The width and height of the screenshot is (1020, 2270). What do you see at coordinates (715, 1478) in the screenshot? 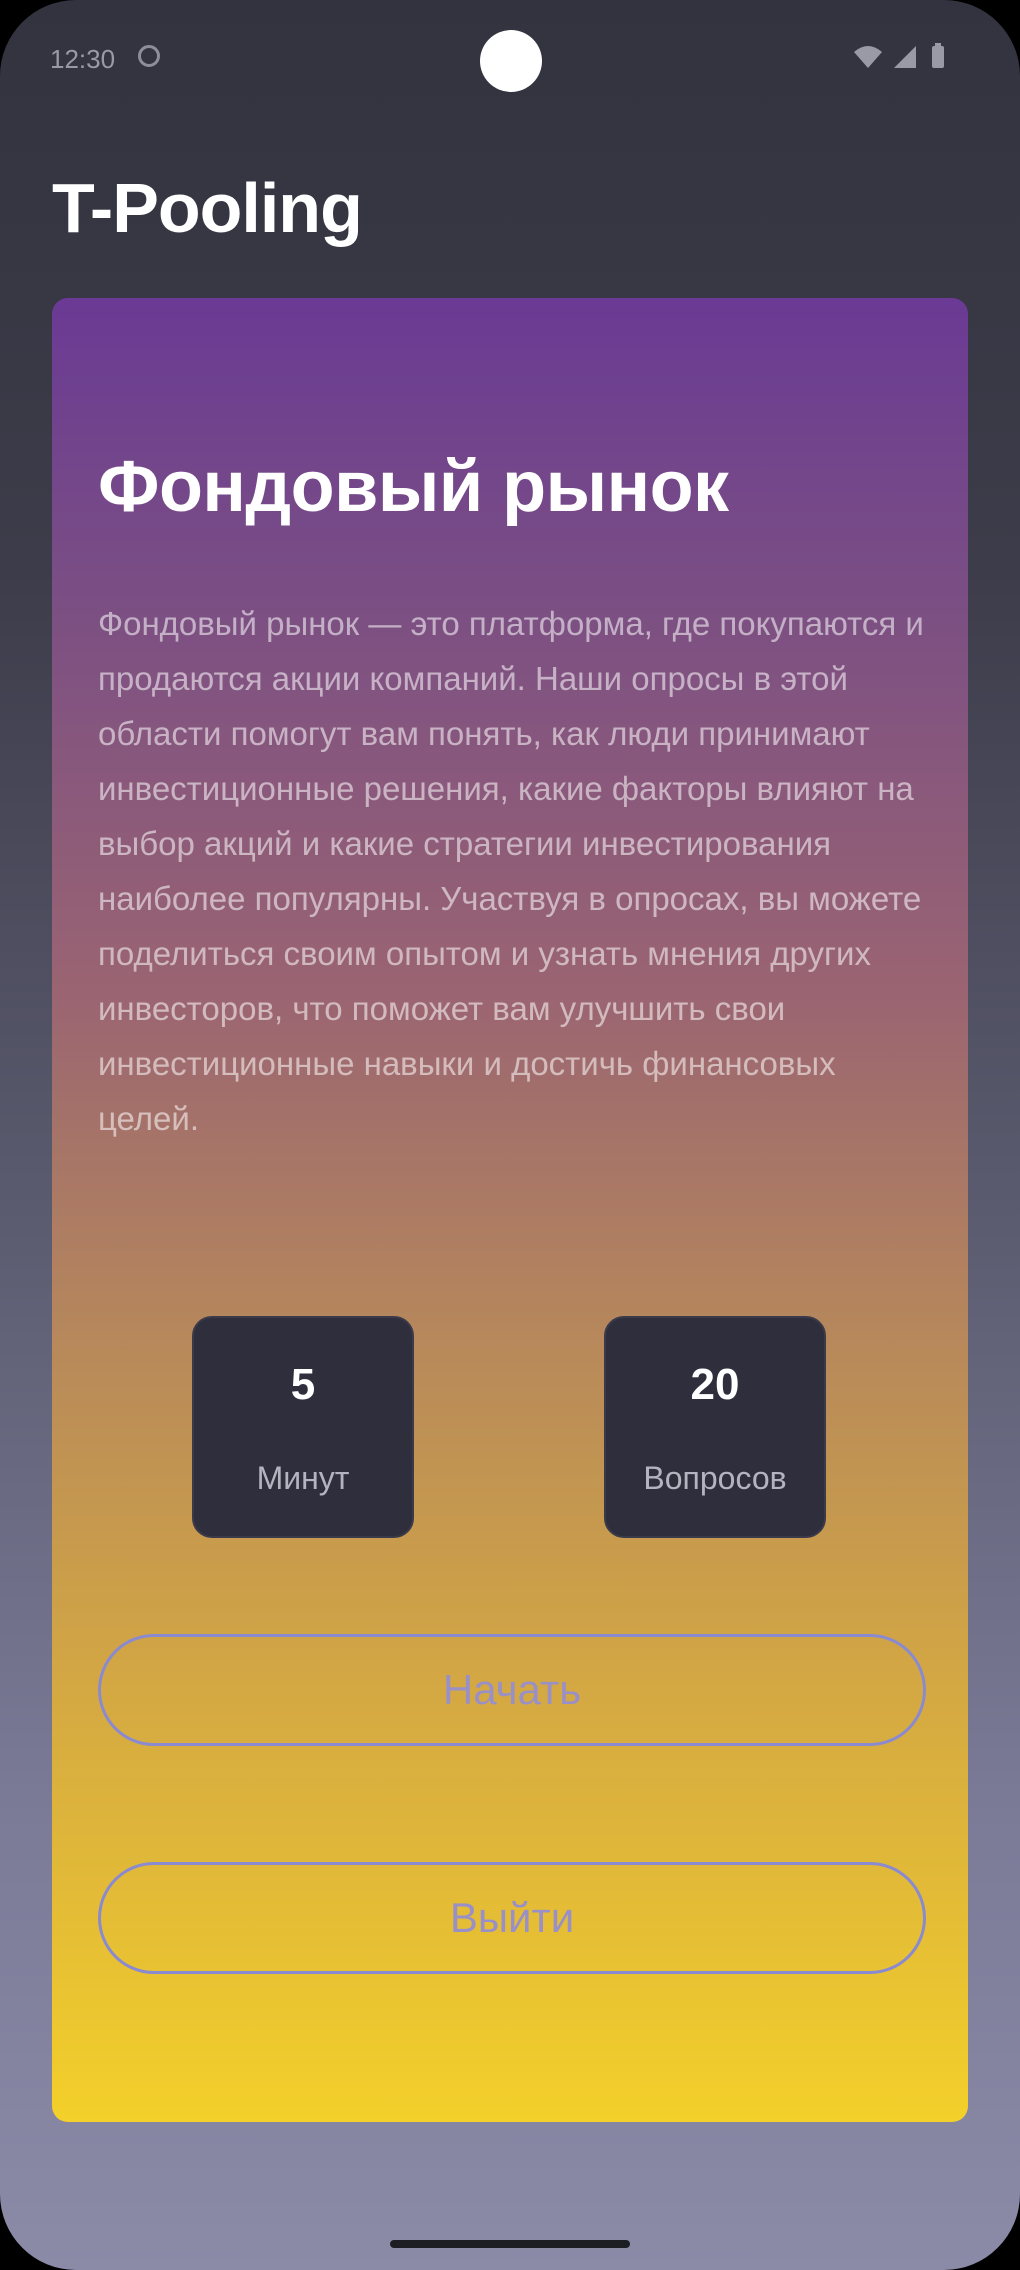
I see `stat-questions-label: Вопросов` at bounding box center [715, 1478].